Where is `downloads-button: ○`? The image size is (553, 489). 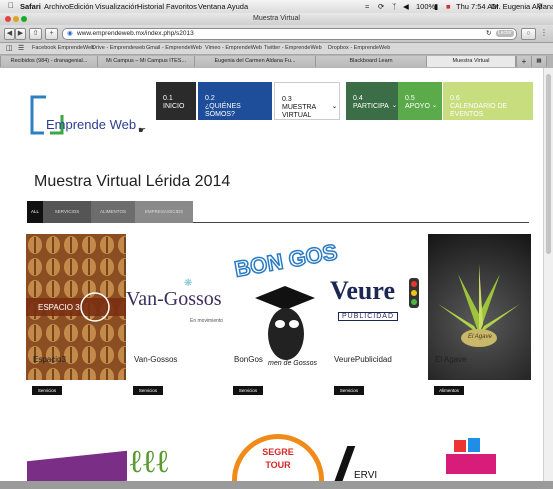 downloads-button: ○ is located at coordinates (528, 34).